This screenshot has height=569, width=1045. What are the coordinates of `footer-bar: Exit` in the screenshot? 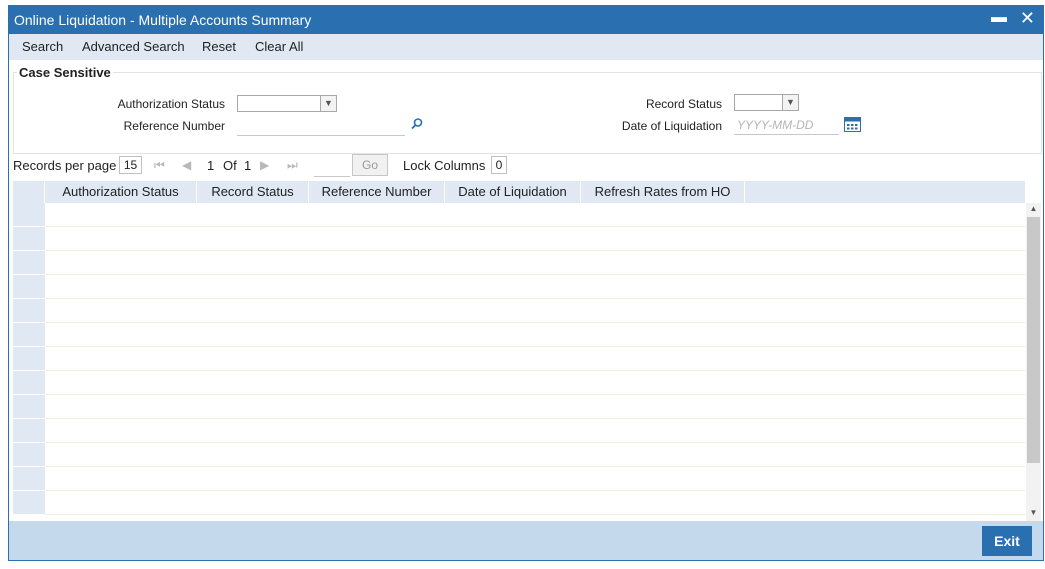 It's located at (526, 540).